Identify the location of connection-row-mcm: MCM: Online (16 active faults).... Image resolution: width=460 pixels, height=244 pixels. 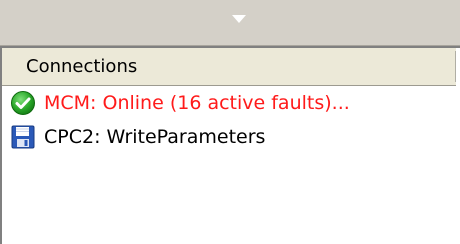
(231, 103).